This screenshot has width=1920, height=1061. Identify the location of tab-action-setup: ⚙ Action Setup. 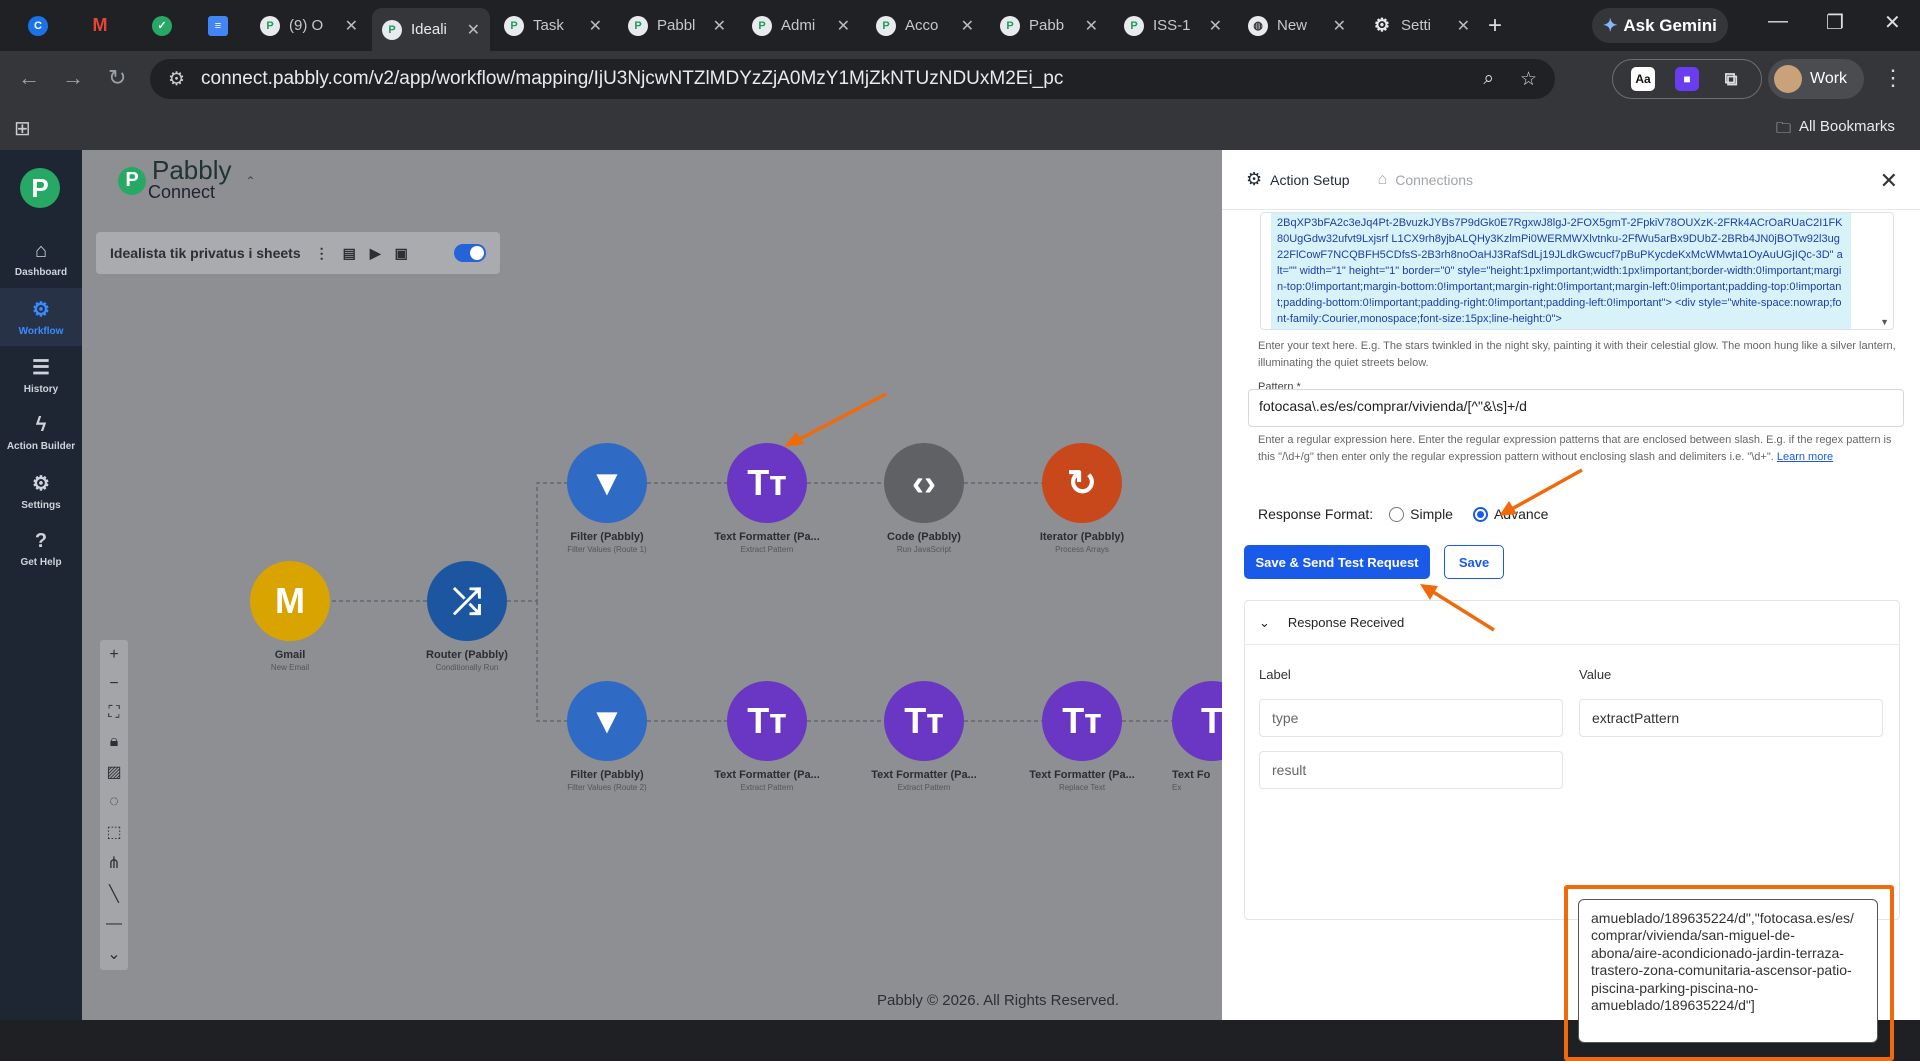
(1298, 179).